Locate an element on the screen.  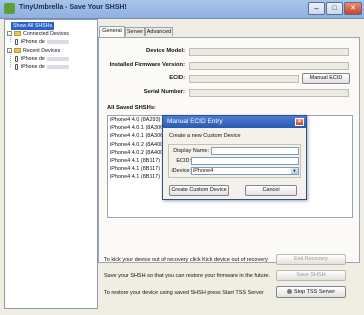
minimize-button: – is located at coordinates (316, 8).